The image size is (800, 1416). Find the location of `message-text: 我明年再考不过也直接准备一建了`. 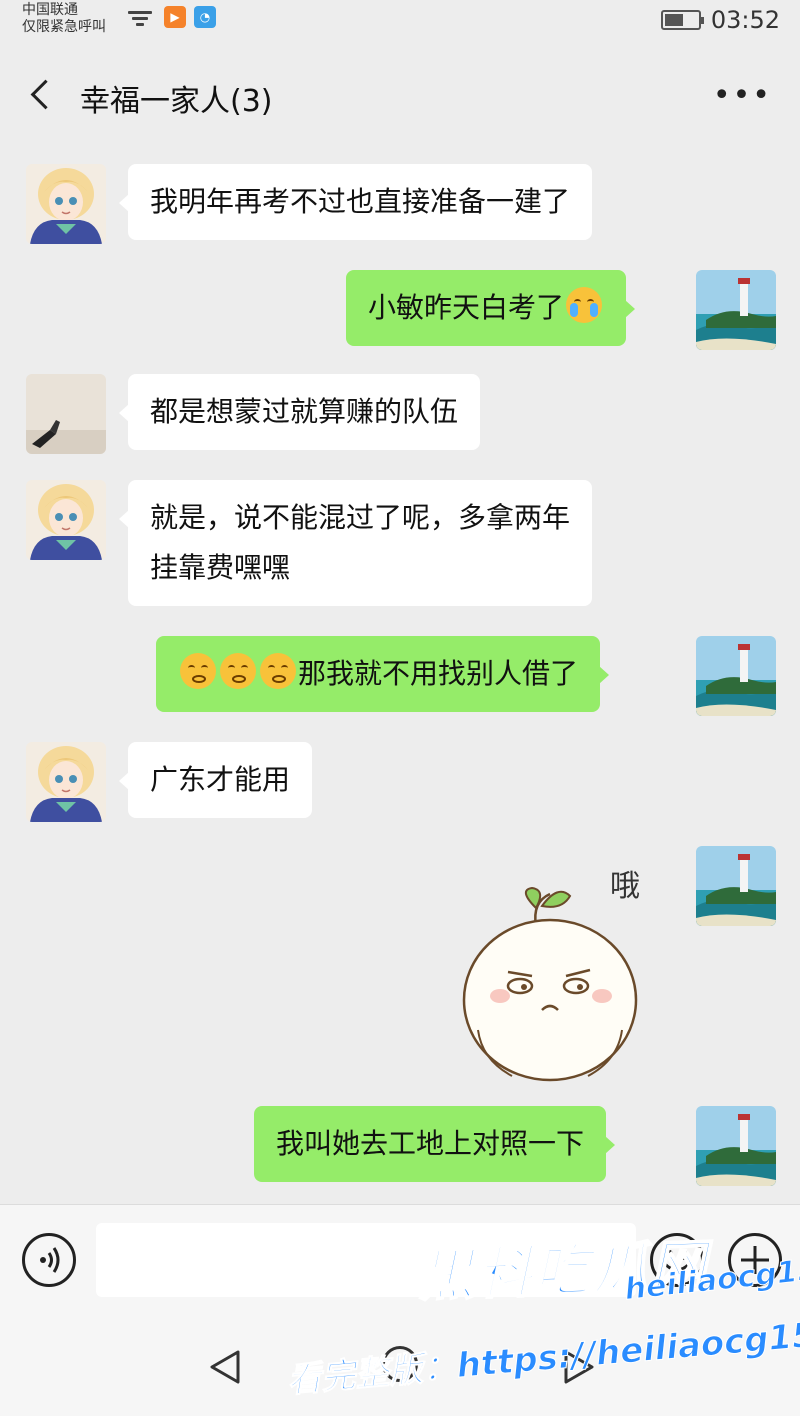

message-text: 我明年再考不过也直接准备一建了 is located at coordinates (360, 201).